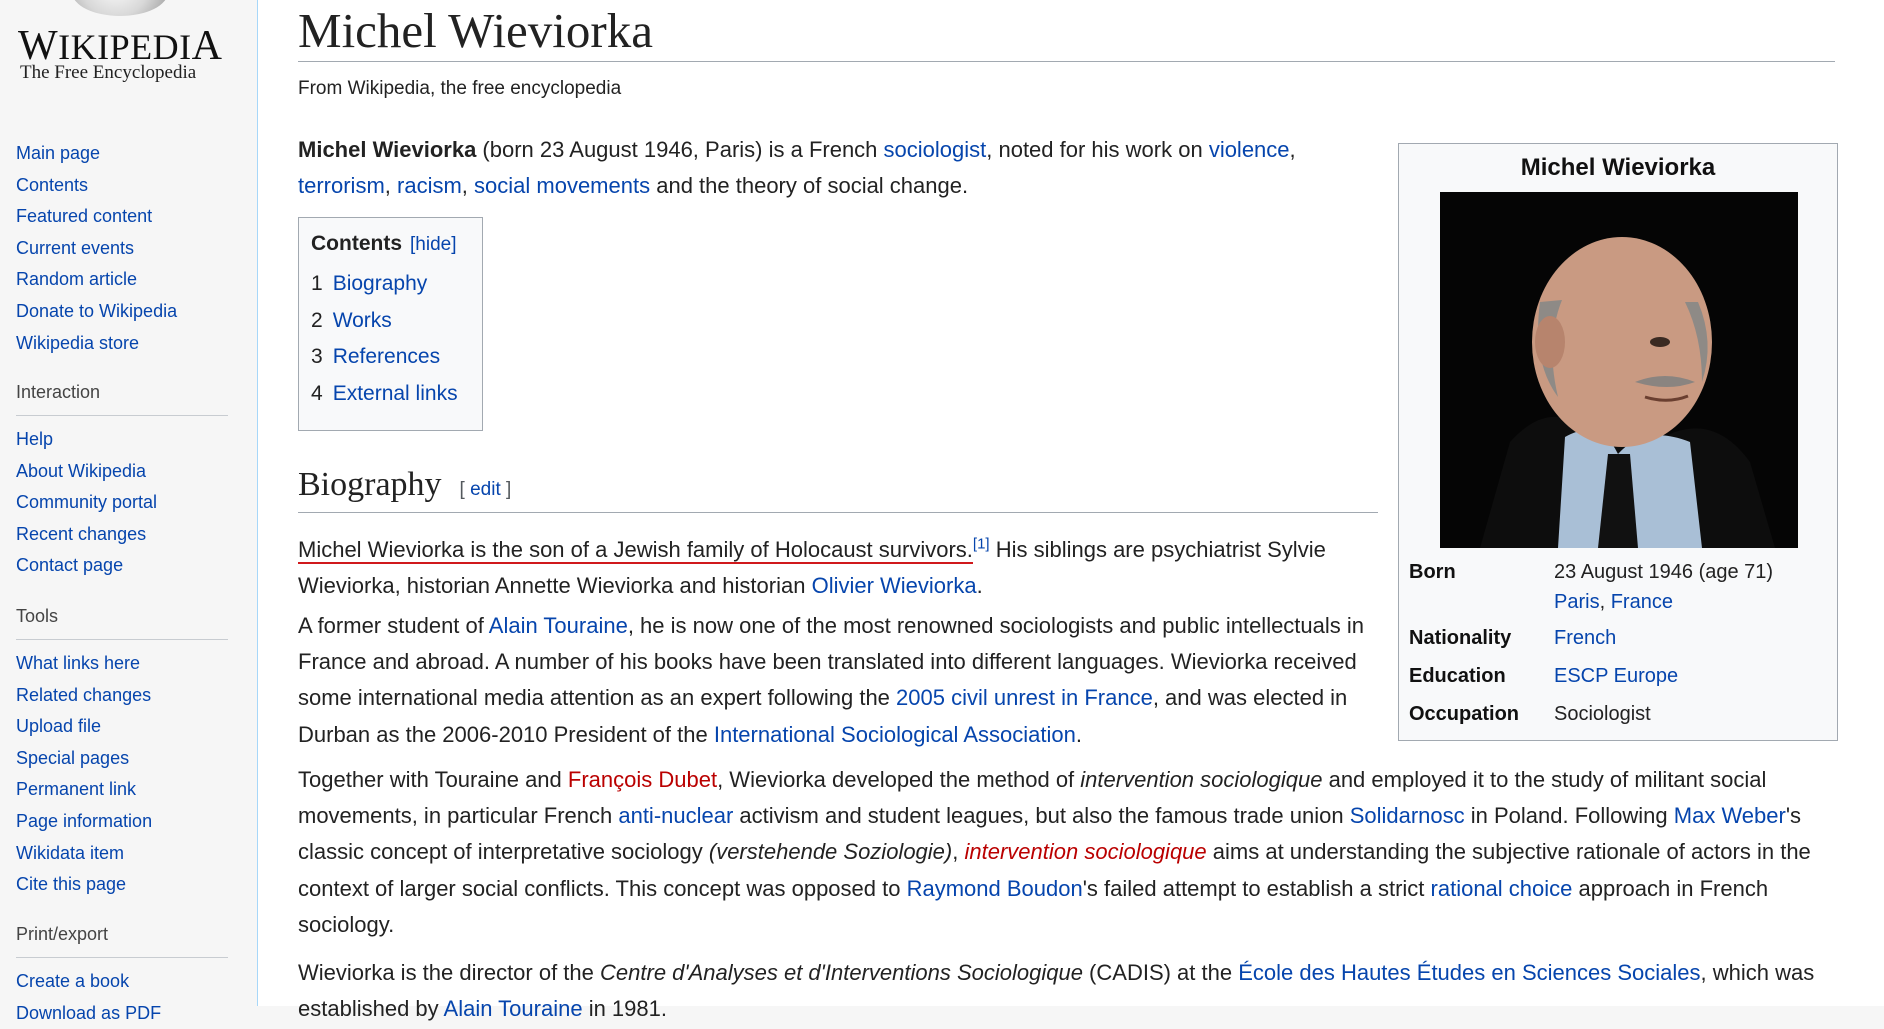  What do you see at coordinates (1585, 638) in the screenshot?
I see `link-french: French` at bounding box center [1585, 638].